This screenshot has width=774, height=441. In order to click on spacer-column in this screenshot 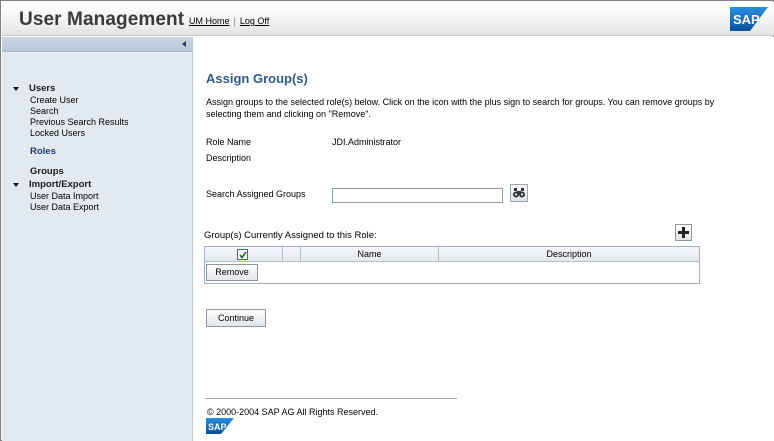, I will do `click(292, 254)`.